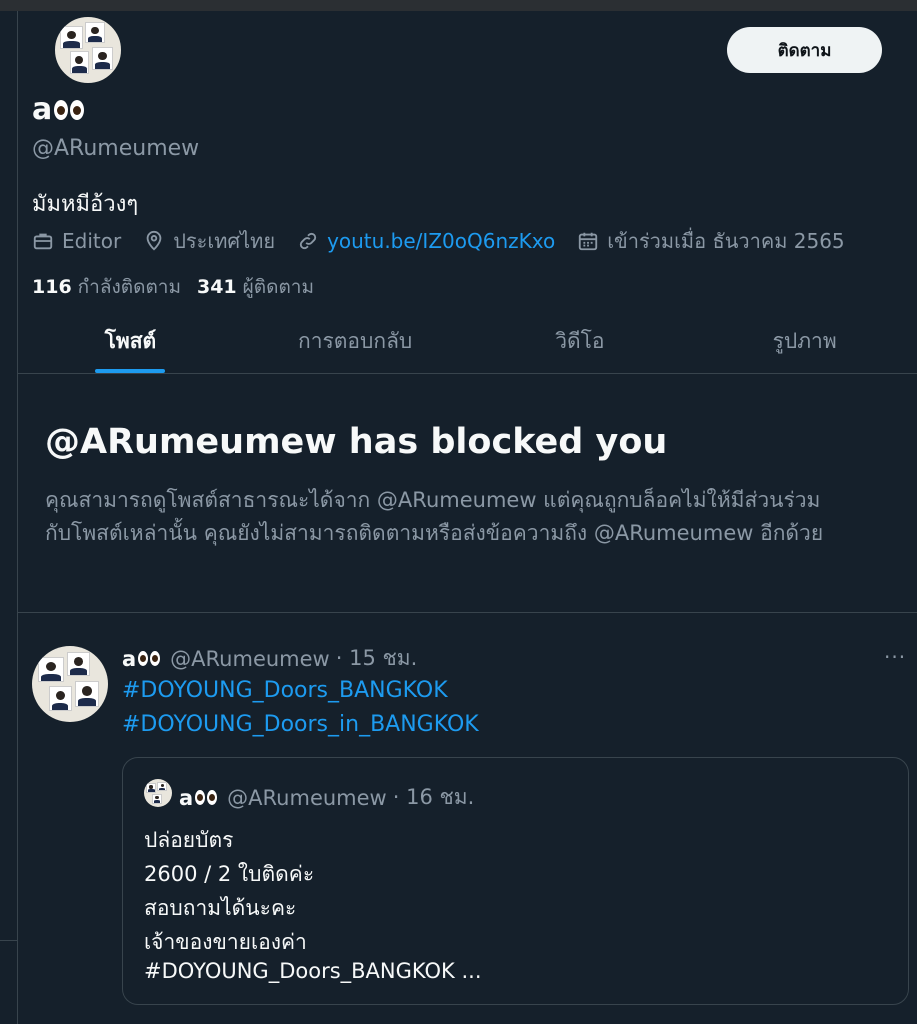  Describe the element at coordinates (307, 797) in the screenshot. I see `quoted-author-handle: @ARumeumew` at that location.